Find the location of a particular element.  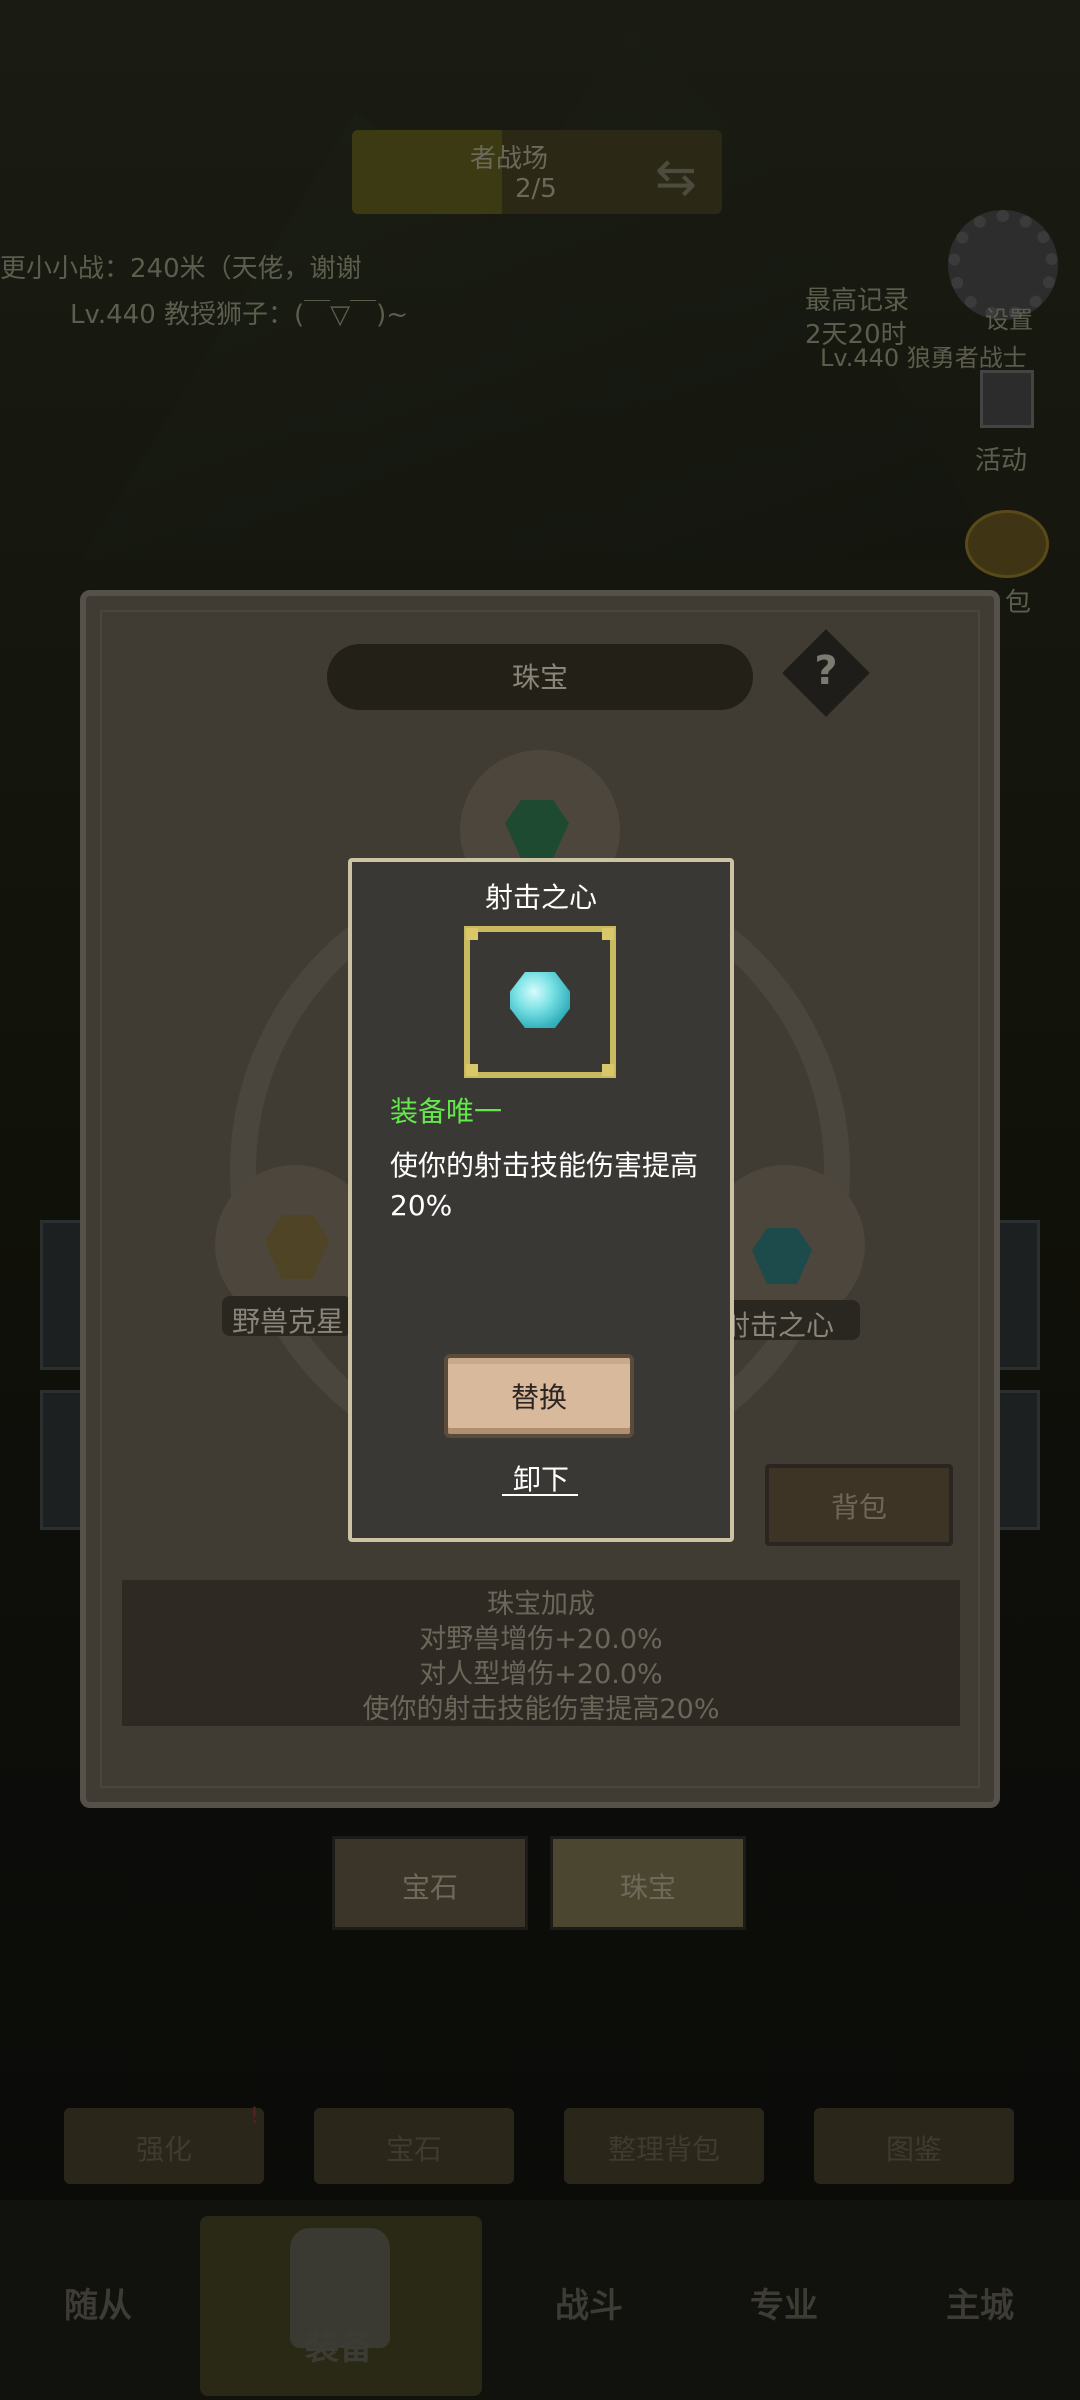

item-description: 使你的射击技能伤害提高20% is located at coordinates (544, 1185).